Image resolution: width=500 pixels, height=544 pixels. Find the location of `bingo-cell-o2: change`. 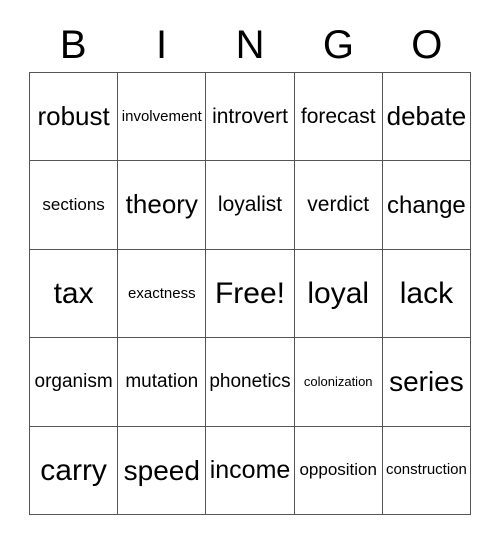

bingo-cell-o2: change is located at coordinates (427, 205).